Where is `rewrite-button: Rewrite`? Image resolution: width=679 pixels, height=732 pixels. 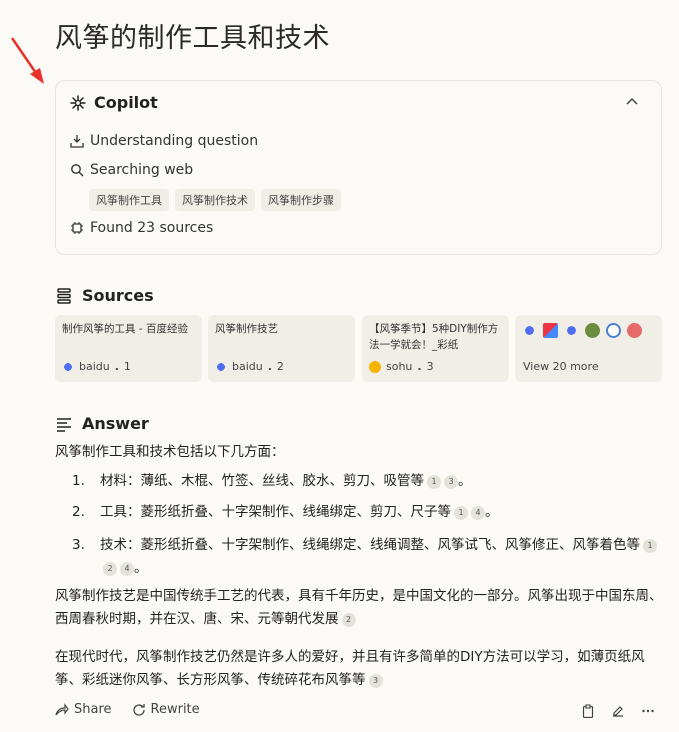 rewrite-button: Rewrite is located at coordinates (166, 709).